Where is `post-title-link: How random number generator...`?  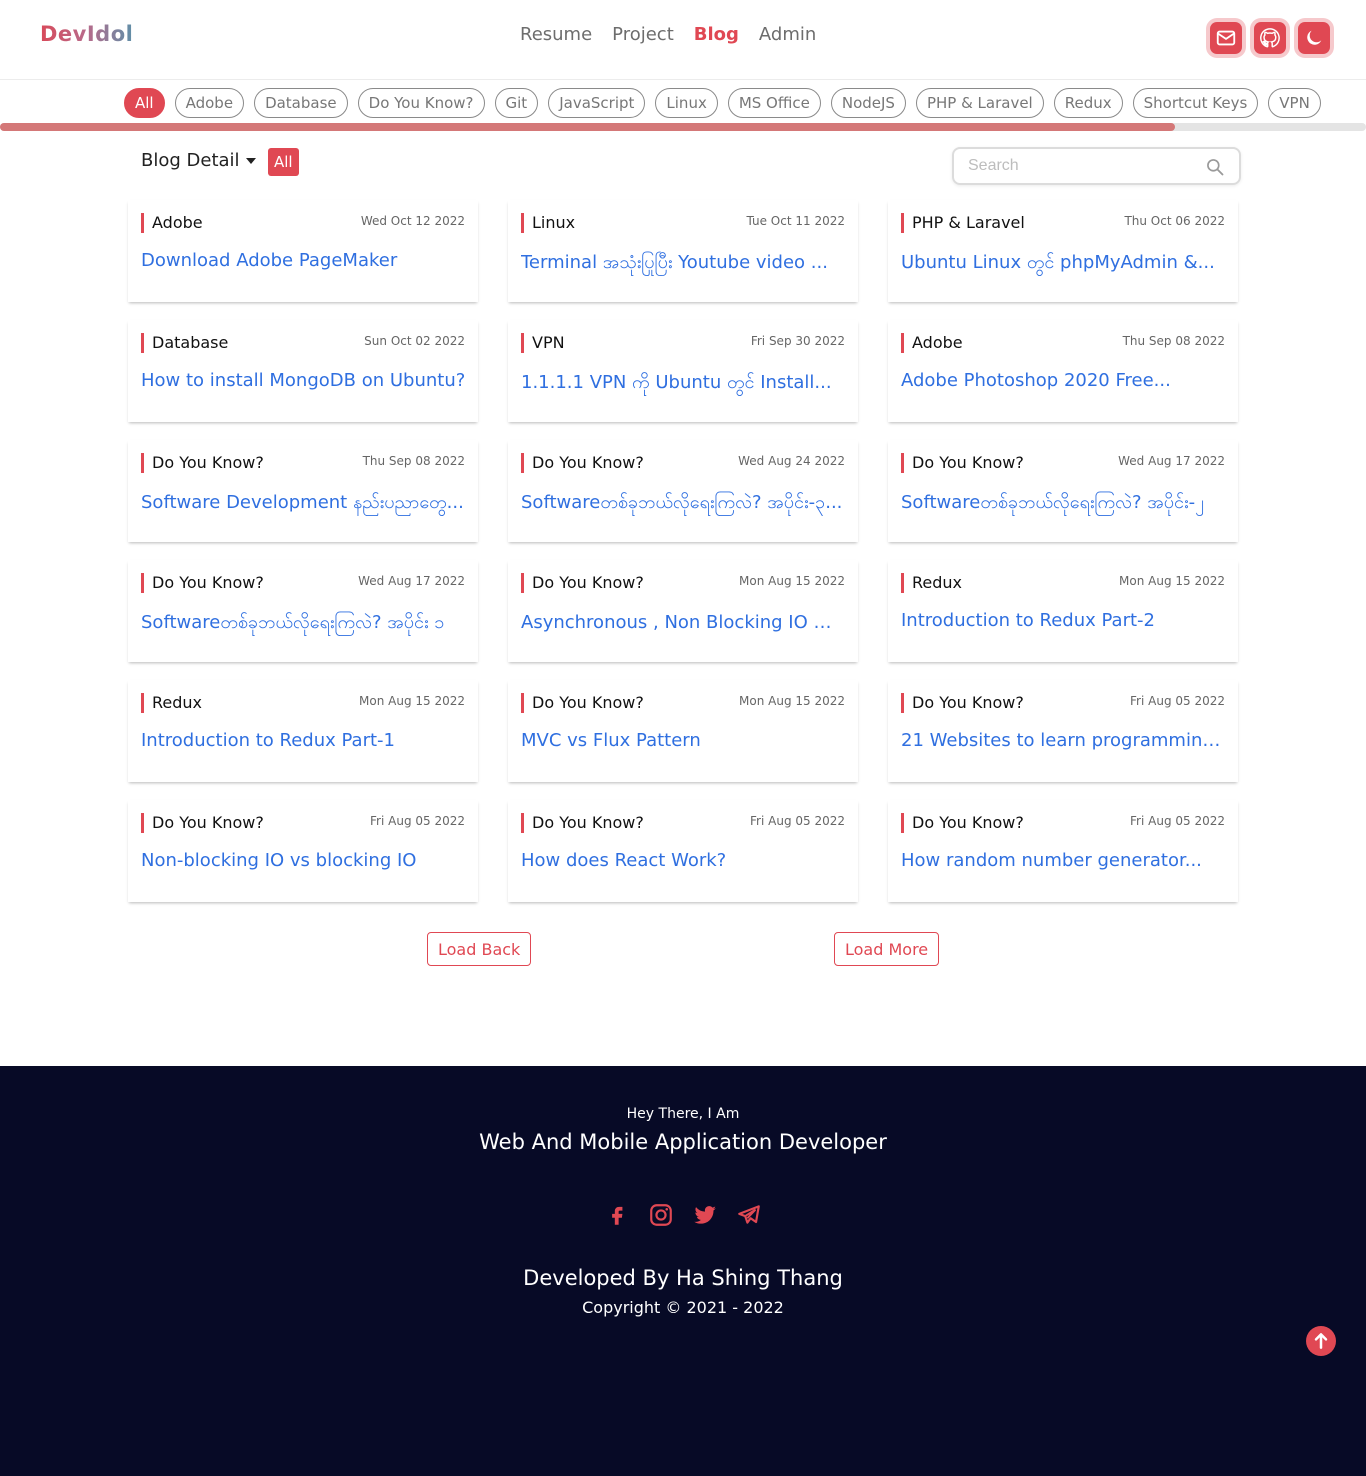
post-title-link: How random number generator... is located at coordinates (1064, 860).